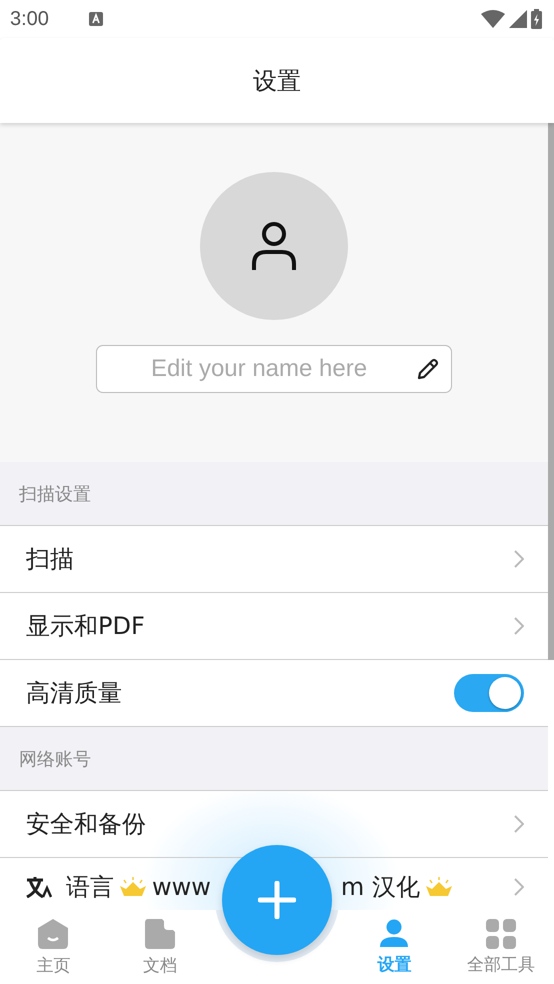 This screenshot has height=984, width=554. I want to click on website-text: m 汉化, so click(380, 887).